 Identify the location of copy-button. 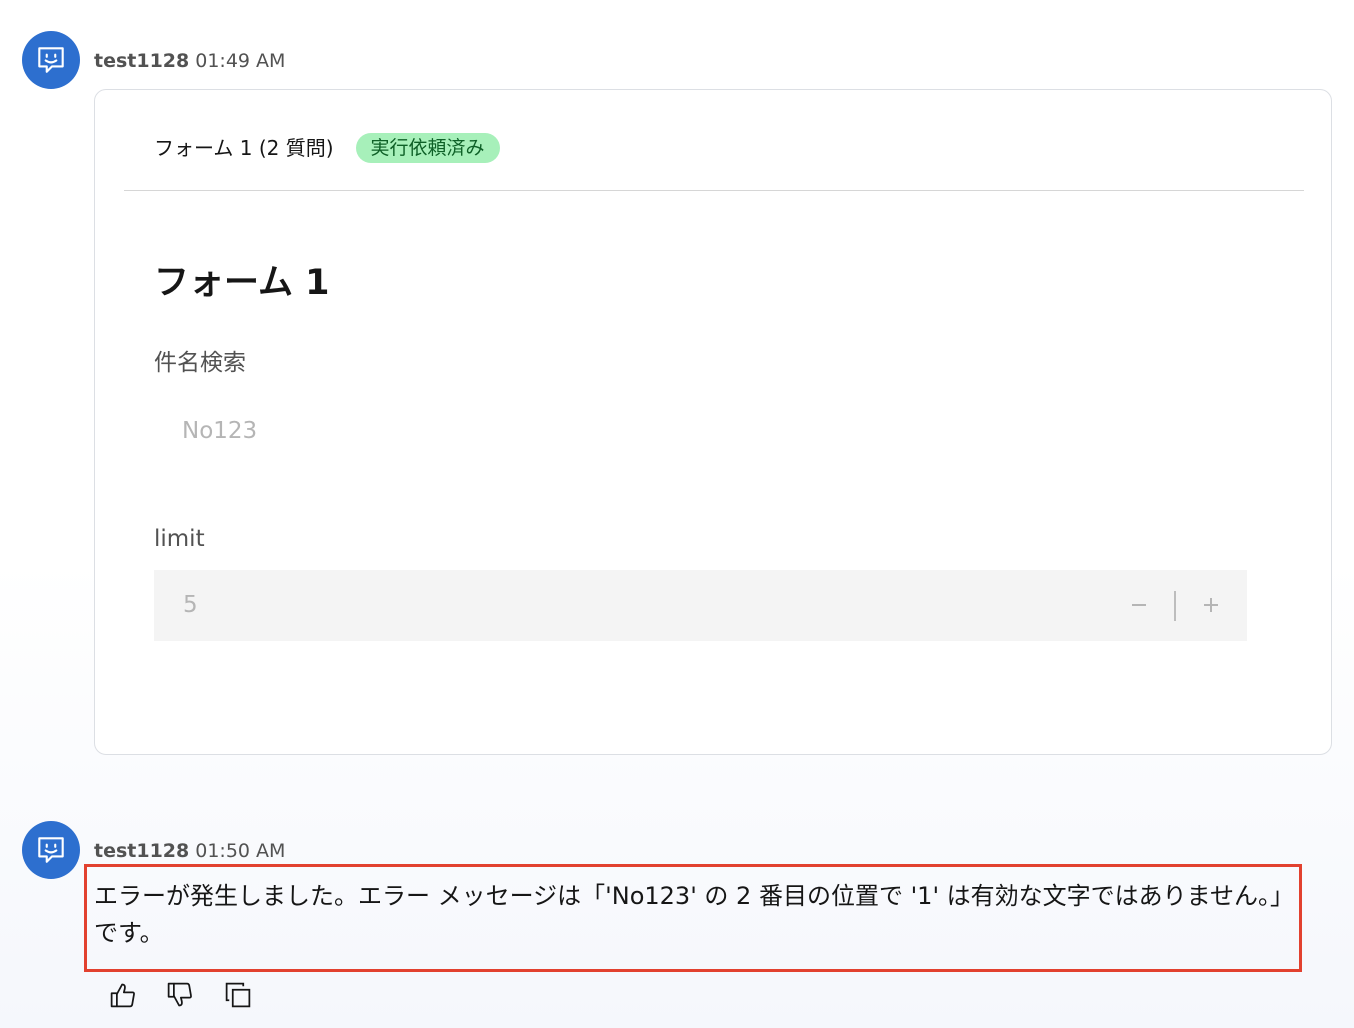
(238, 995).